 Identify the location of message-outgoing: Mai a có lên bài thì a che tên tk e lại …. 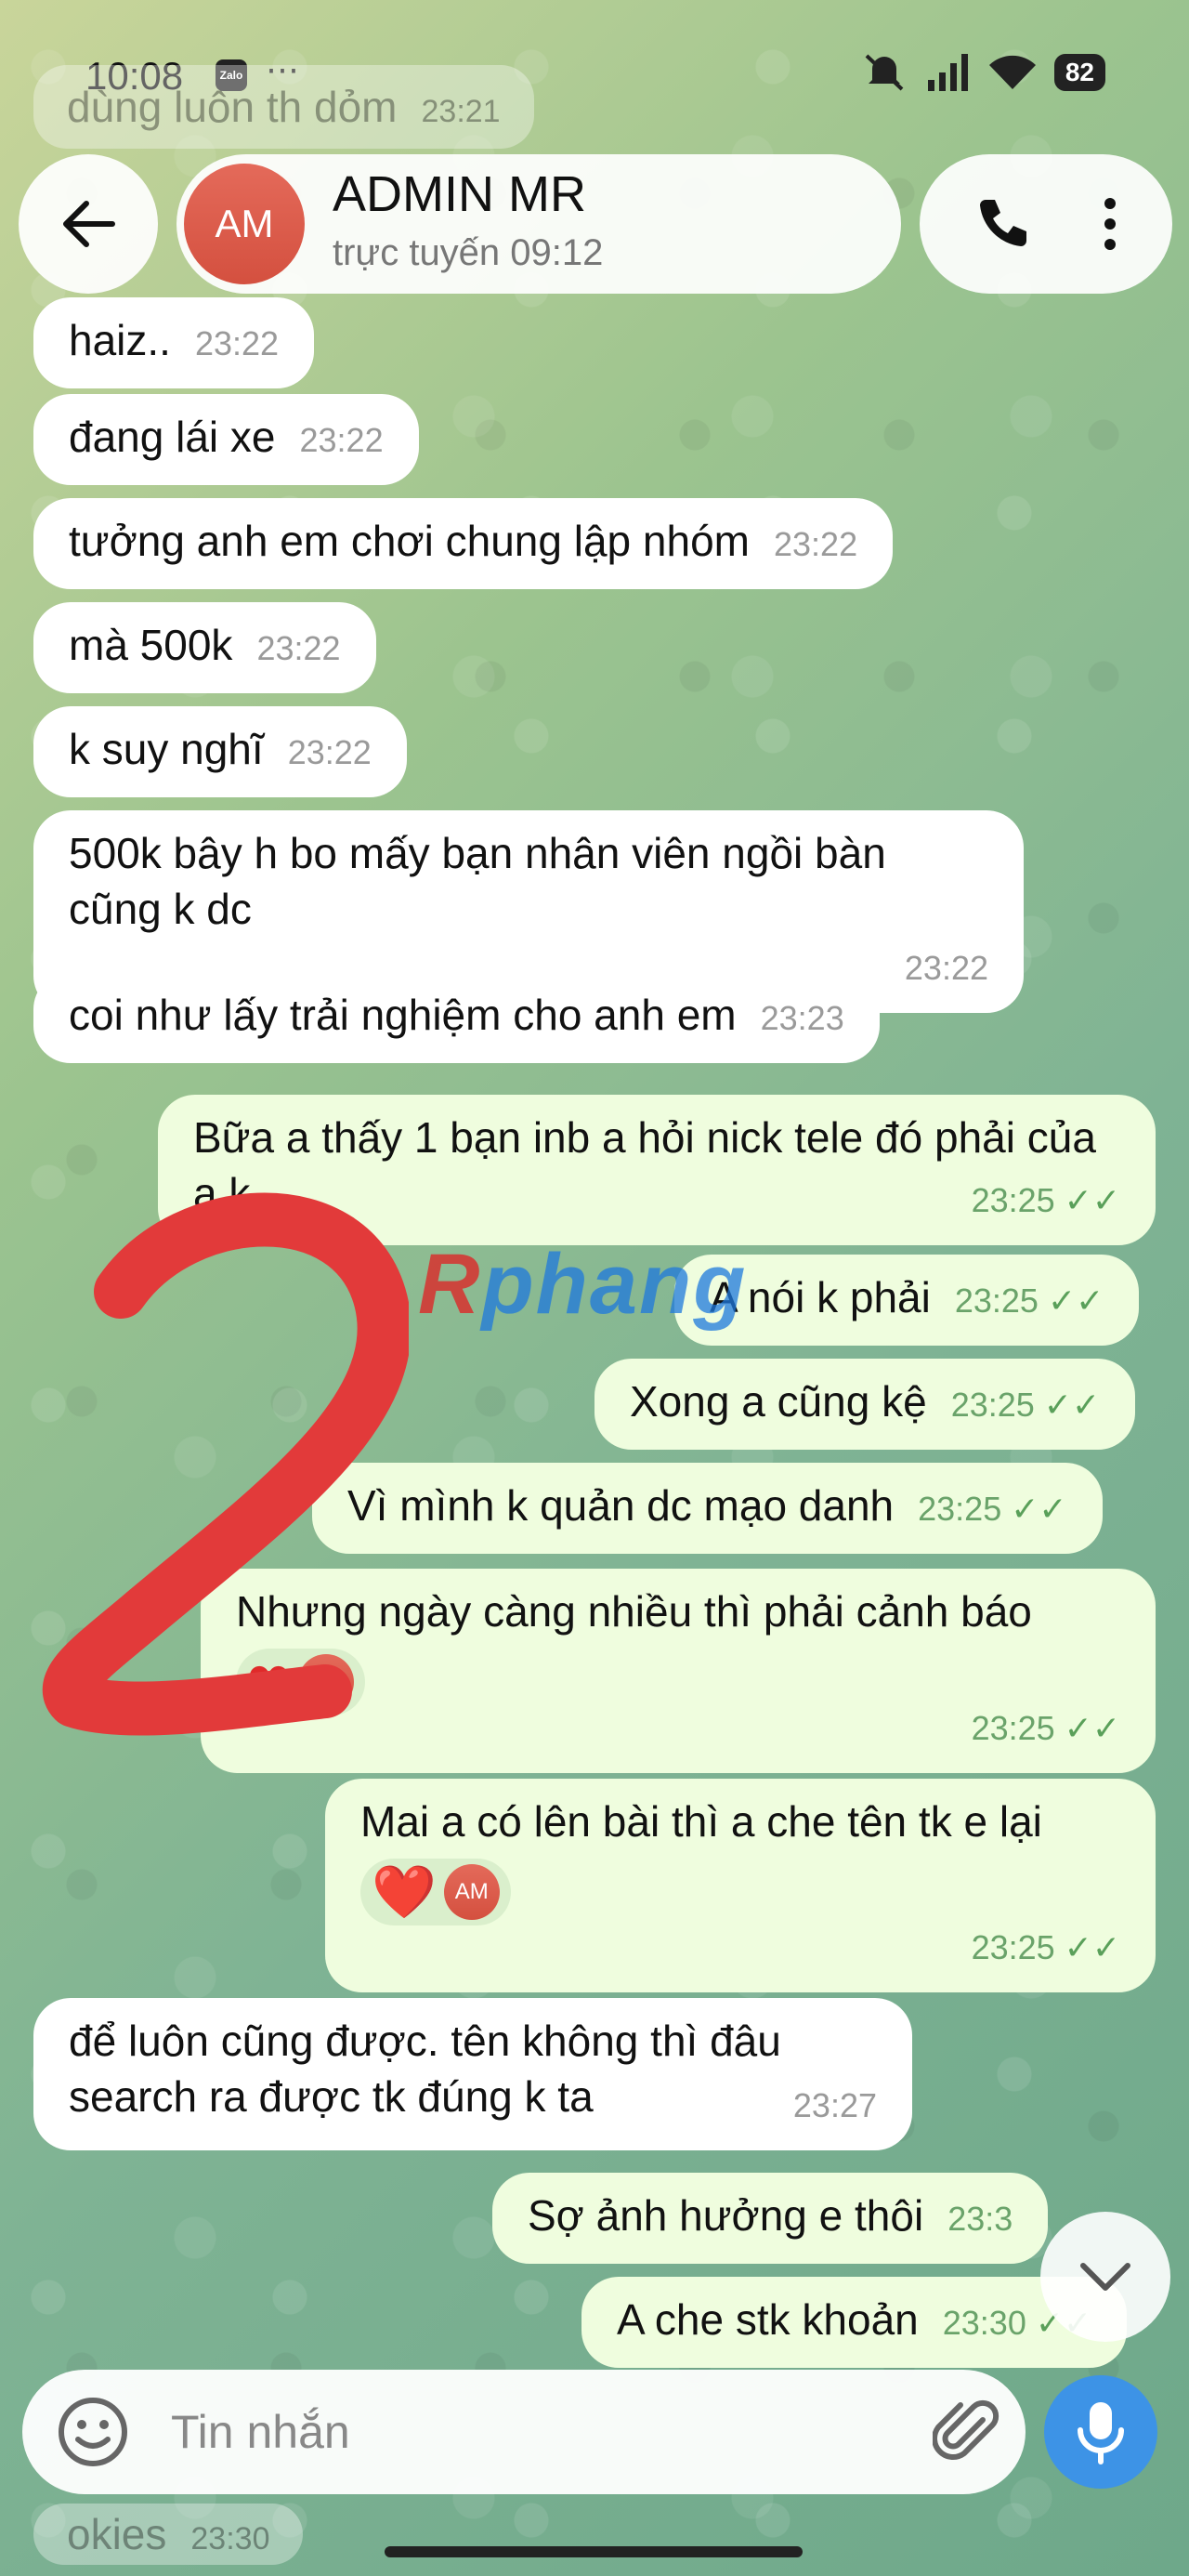
(740, 1885).